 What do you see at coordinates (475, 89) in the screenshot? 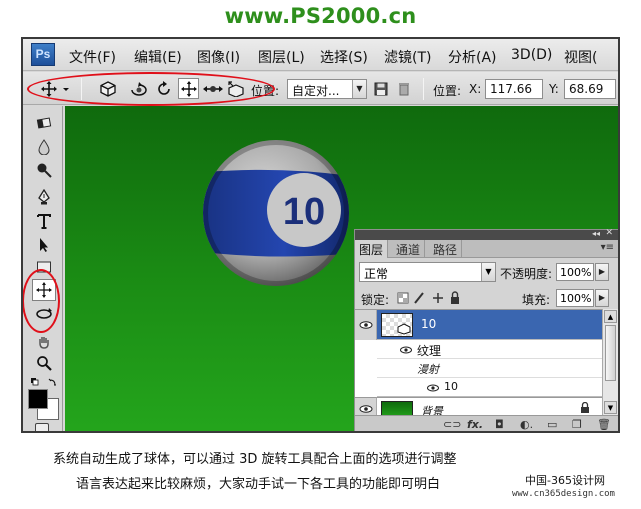
I see `x-label: X:` at bounding box center [475, 89].